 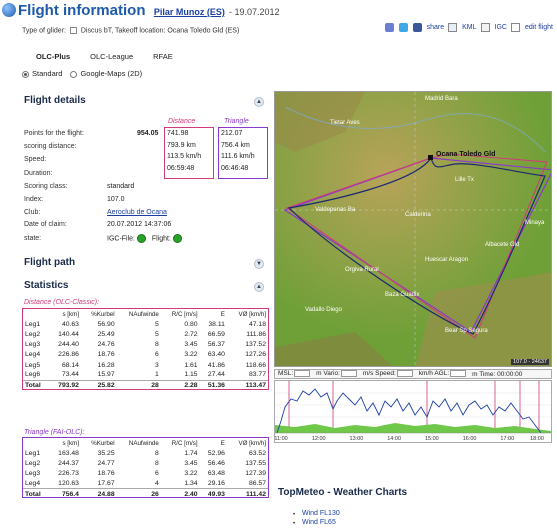 What do you see at coordinates (216, 463) in the screenshot?
I see `table-cell: 56.46` at bounding box center [216, 463].